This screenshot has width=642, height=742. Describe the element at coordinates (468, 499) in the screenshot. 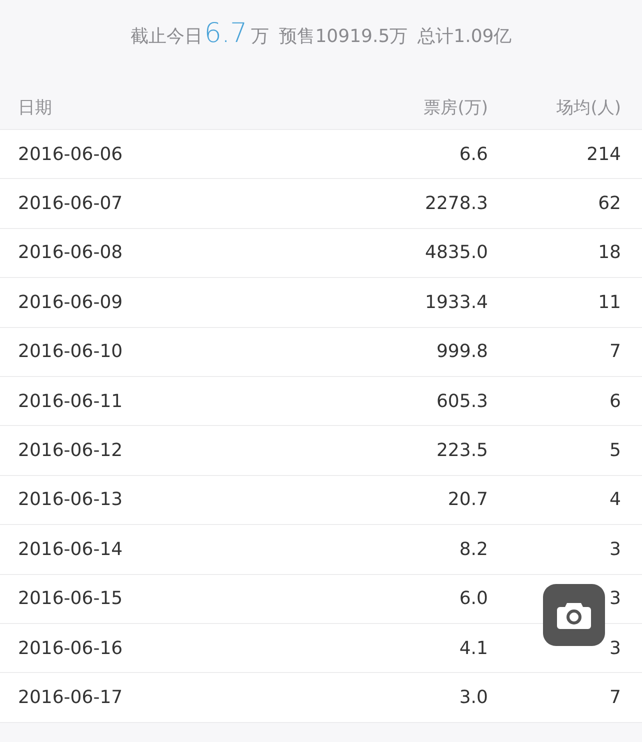

I see `table-cell: 20.7` at that location.